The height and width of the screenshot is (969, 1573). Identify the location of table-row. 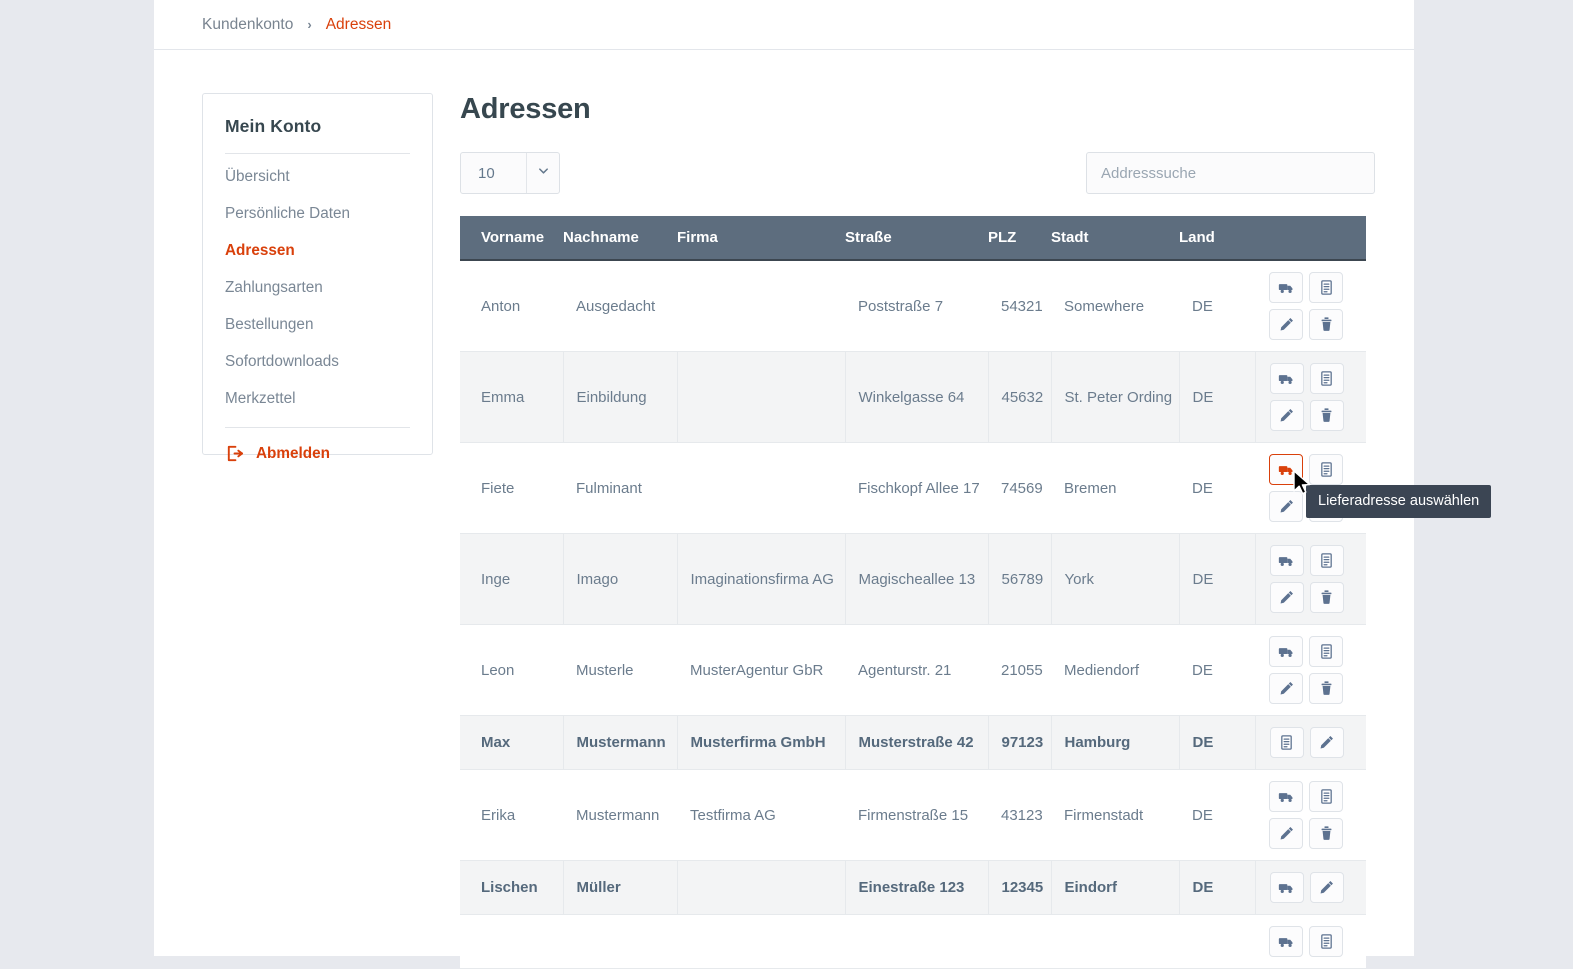
(913, 941).